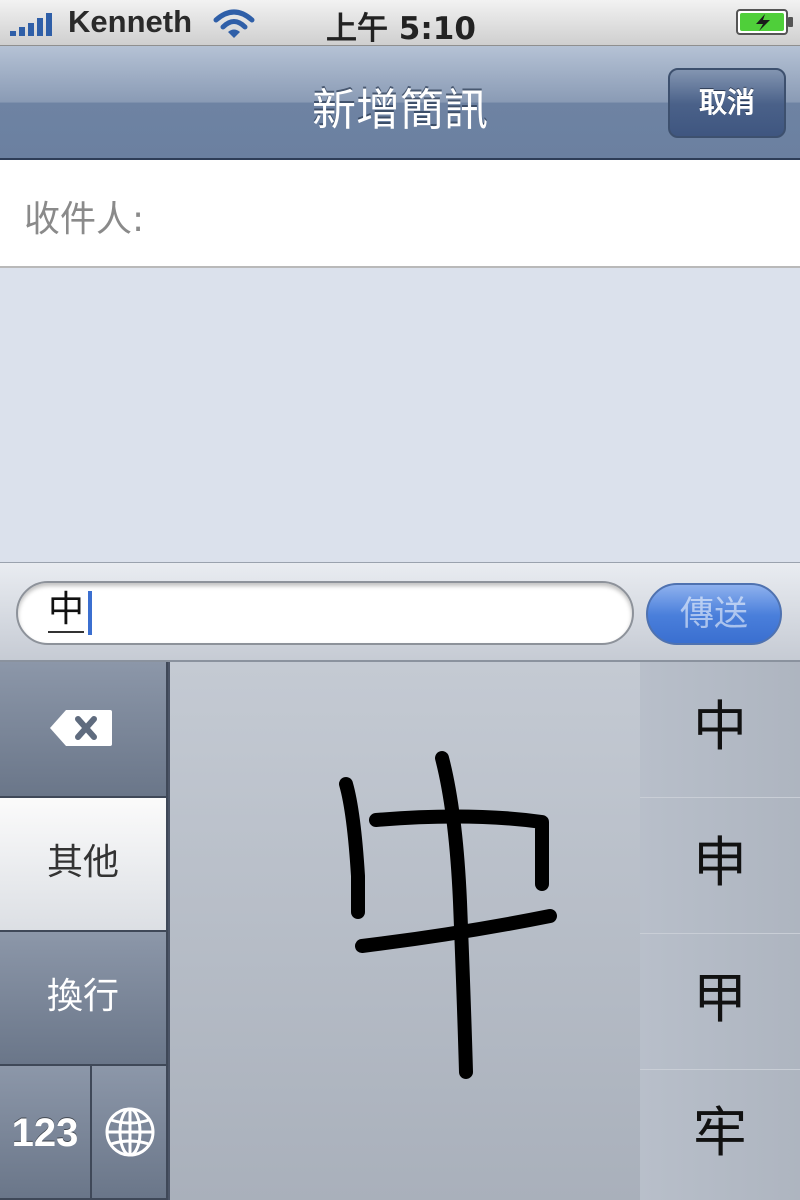 This screenshot has height=1200, width=800. Describe the element at coordinates (84, 219) in the screenshot. I see `recipient-label: 收件人:` at that location.